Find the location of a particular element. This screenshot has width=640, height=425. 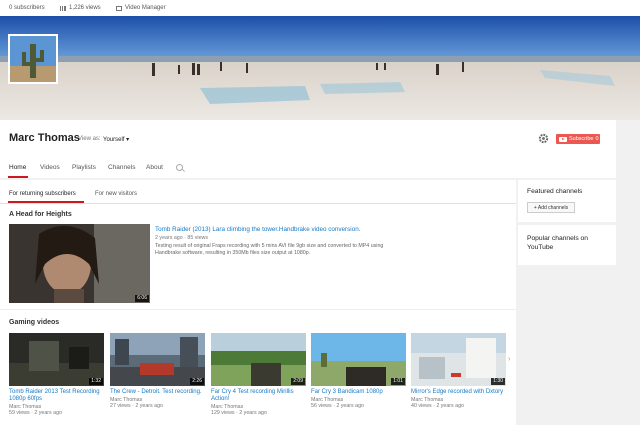

subscribe-button: Subscribe 0 is located at coordinates (578, 139).